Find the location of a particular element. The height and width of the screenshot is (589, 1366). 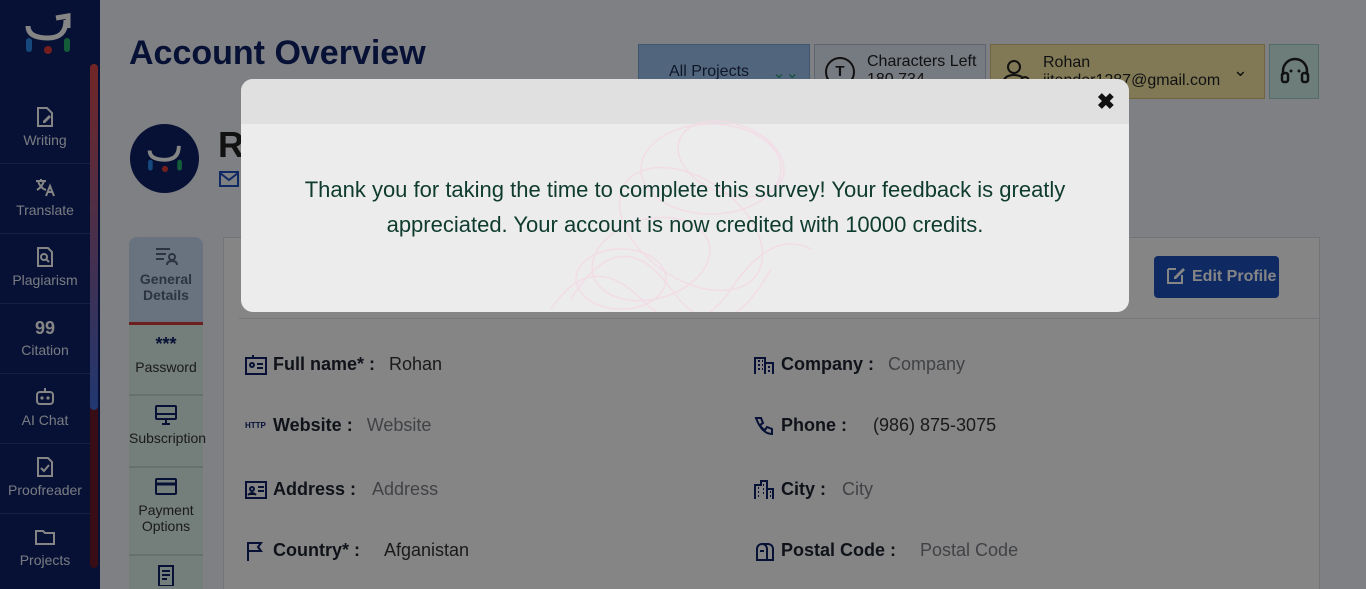

close-icon: ✖ is located at coordinates (1106, 102).